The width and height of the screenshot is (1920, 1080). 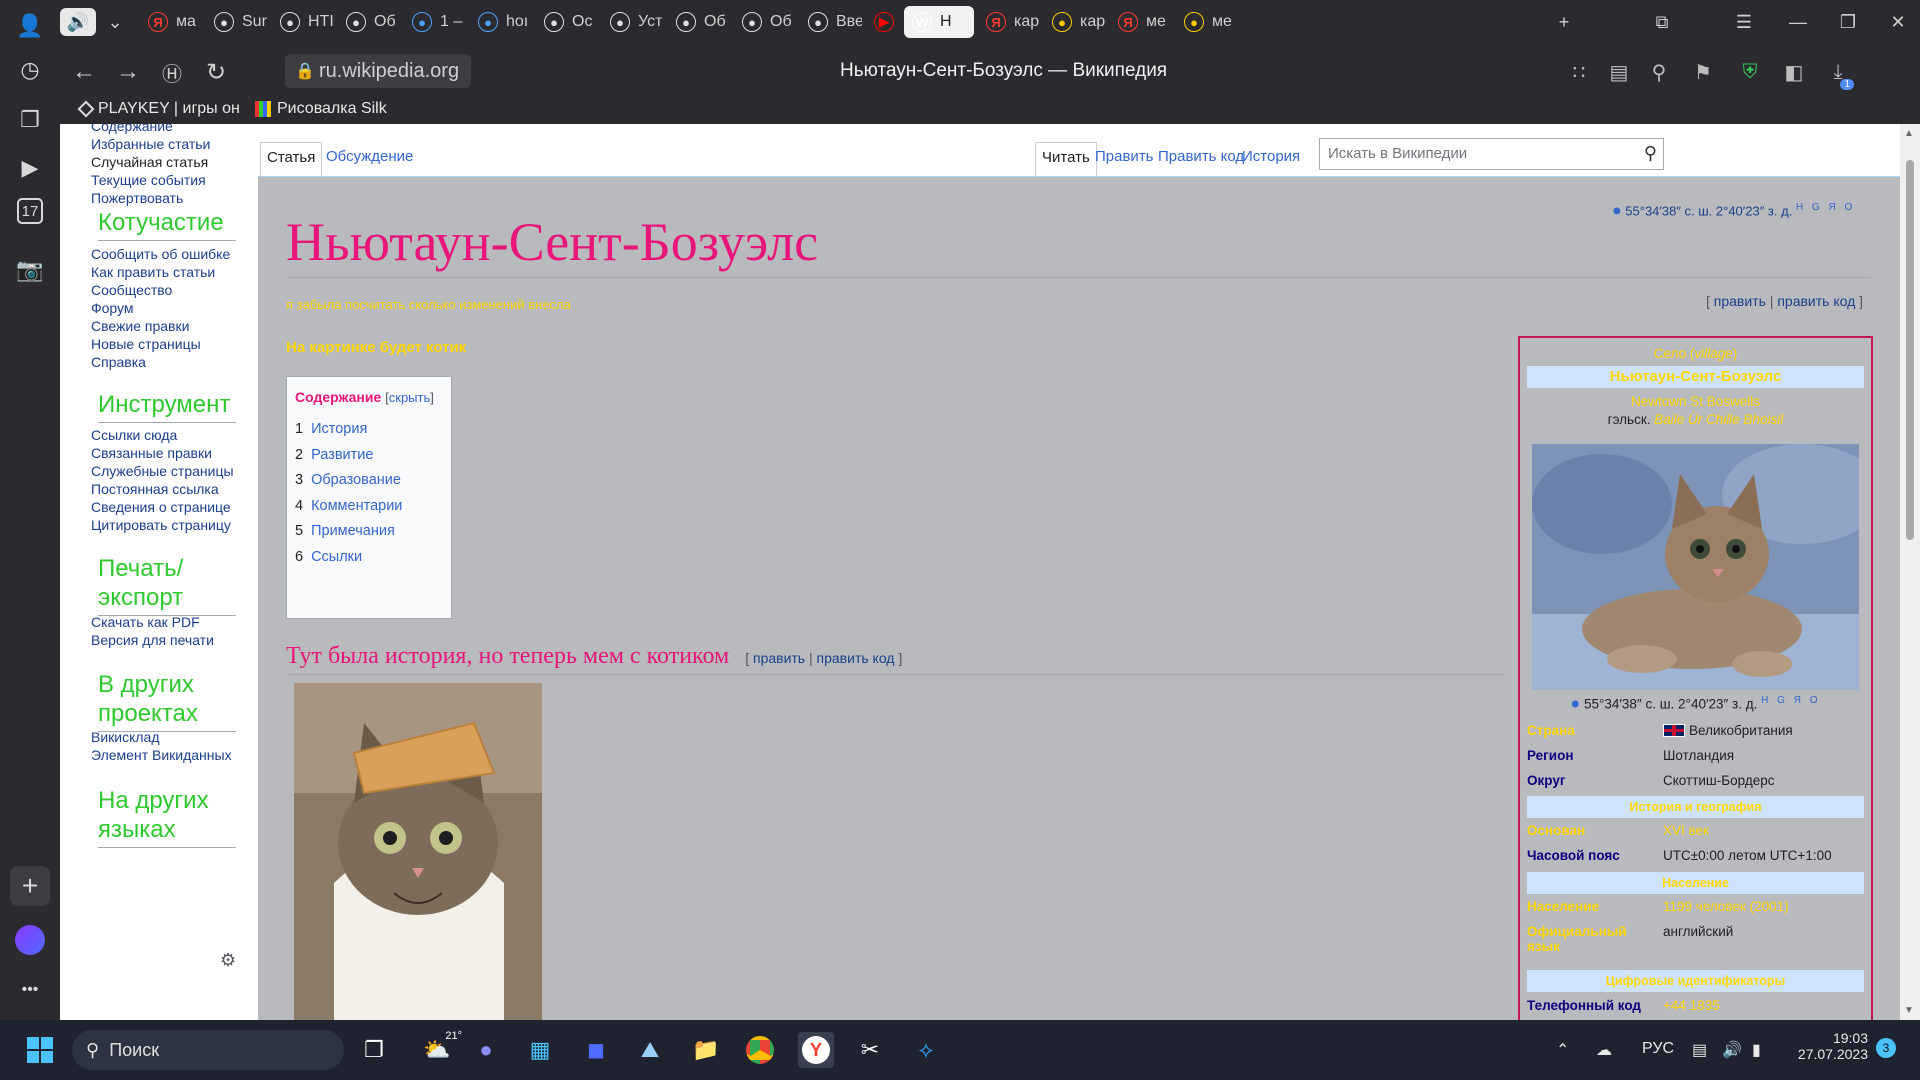 What do you see at coordinates (1798, 22) in the screenshot?
I see `minimize-icon: —` at bounding box center [1798, 22].